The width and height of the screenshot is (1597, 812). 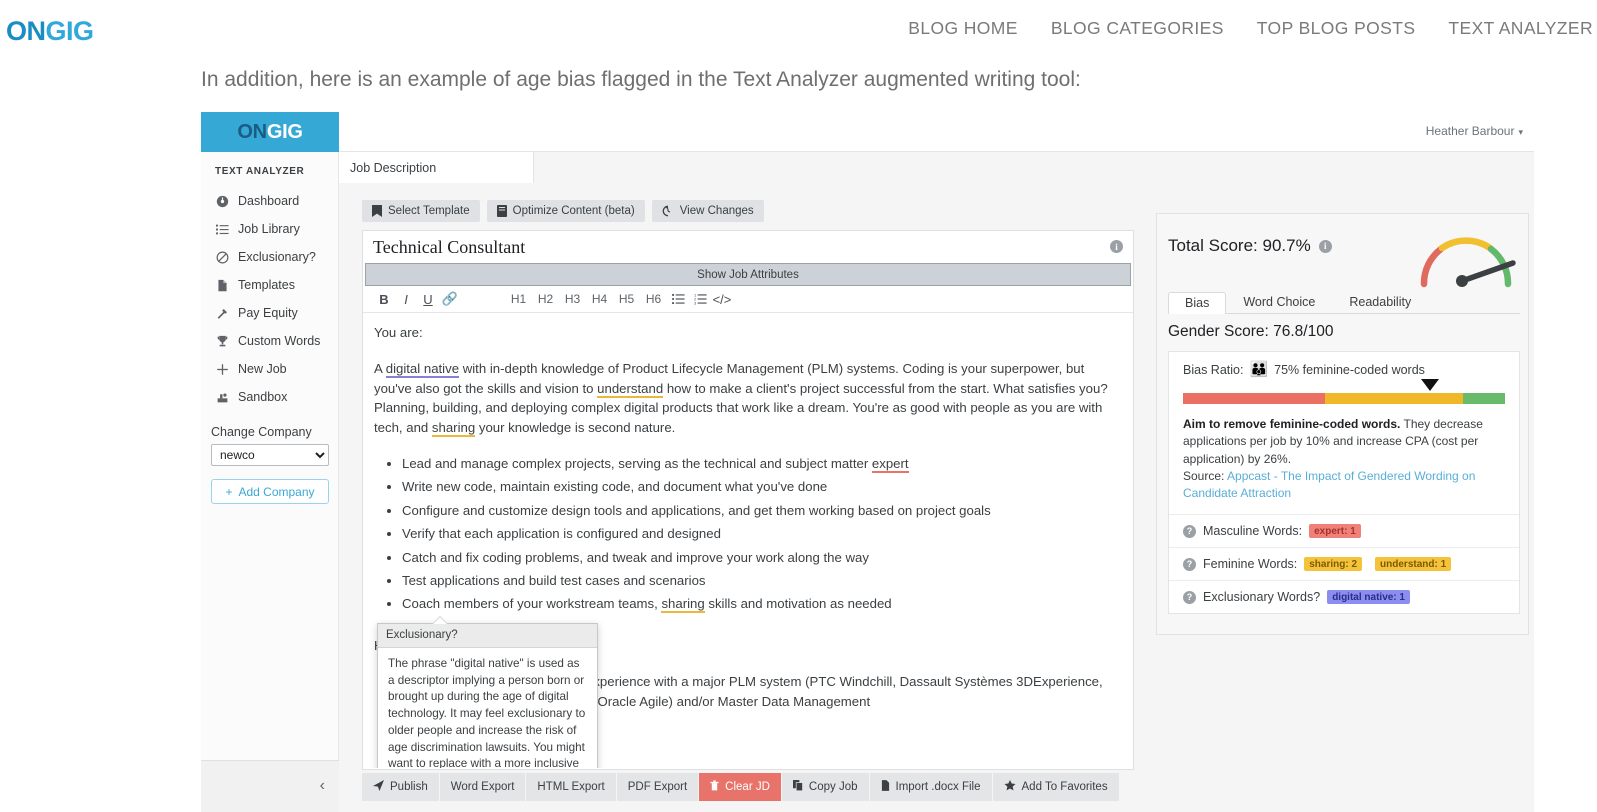 I want to click on sidebar-item-exclusionary: Exclusionary?, so click(x=269, y=257).